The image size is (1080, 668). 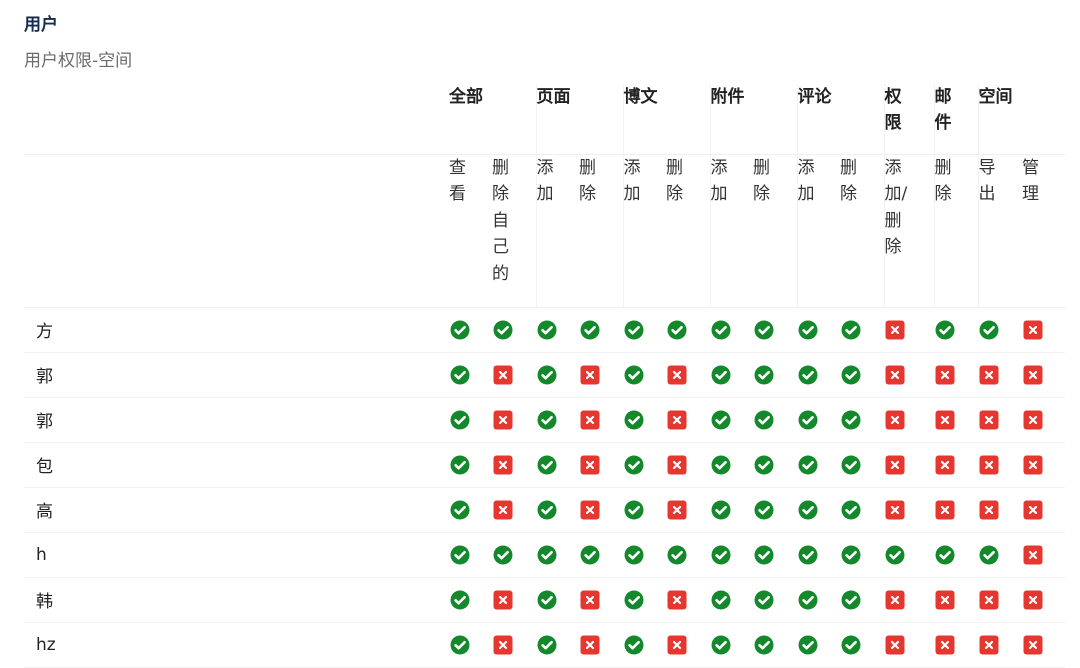 I want to click on permission-group-header: 权限, so click(x=908, y=119).